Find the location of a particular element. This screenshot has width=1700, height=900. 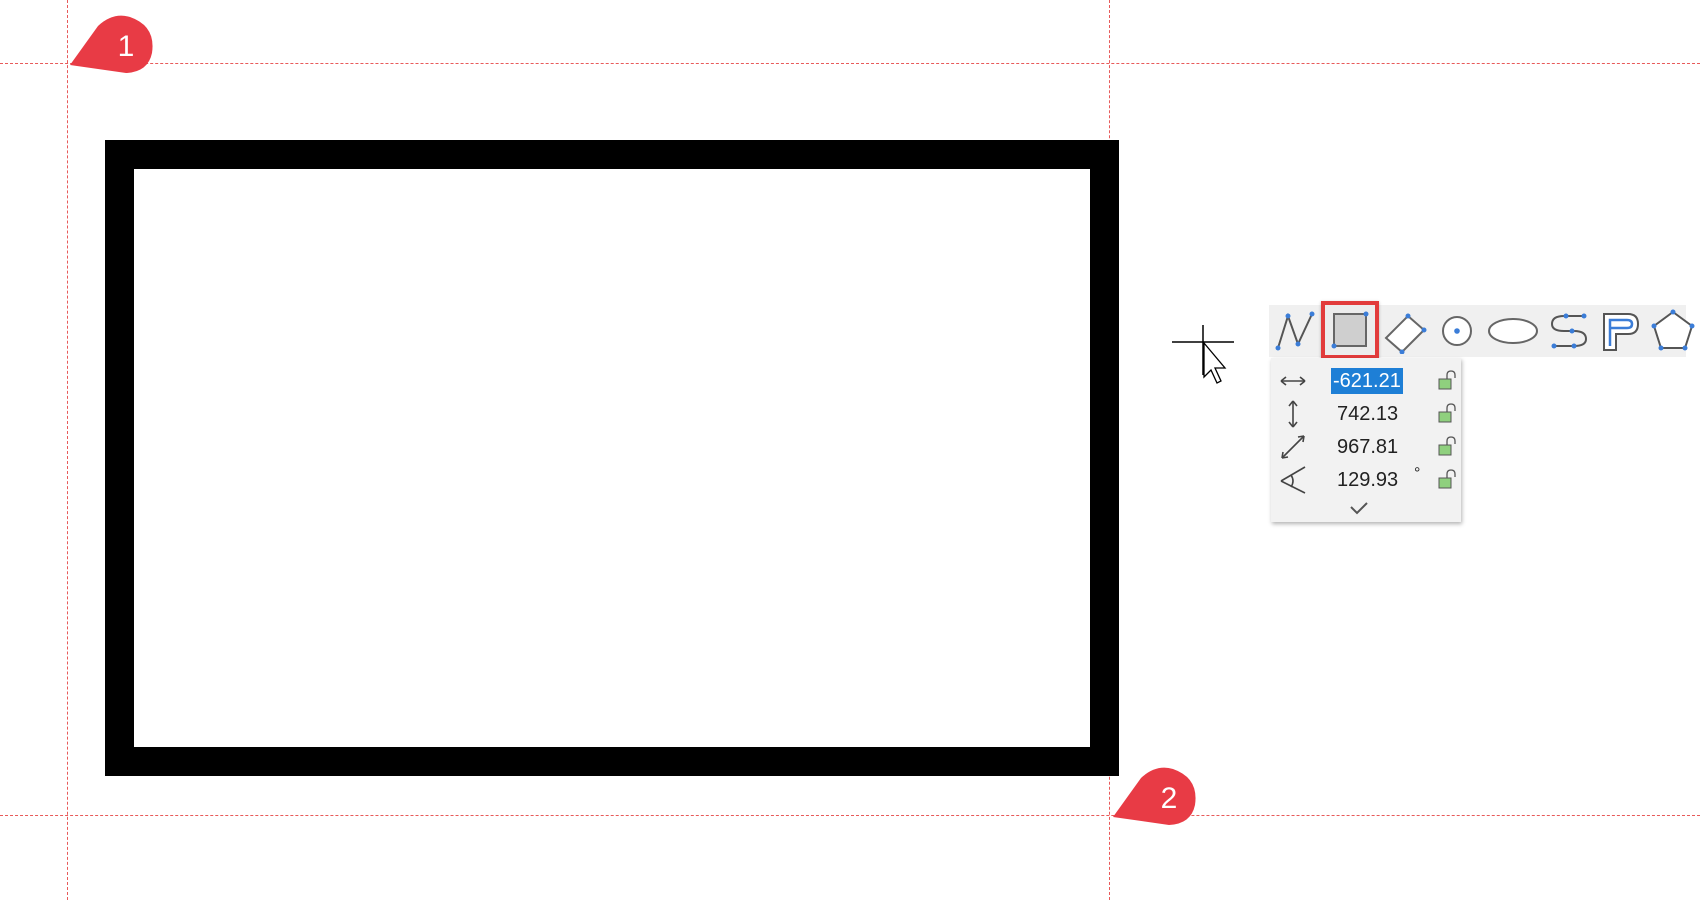

diagonal-length-input: 967.81 is located at coordinates (1367, 447).